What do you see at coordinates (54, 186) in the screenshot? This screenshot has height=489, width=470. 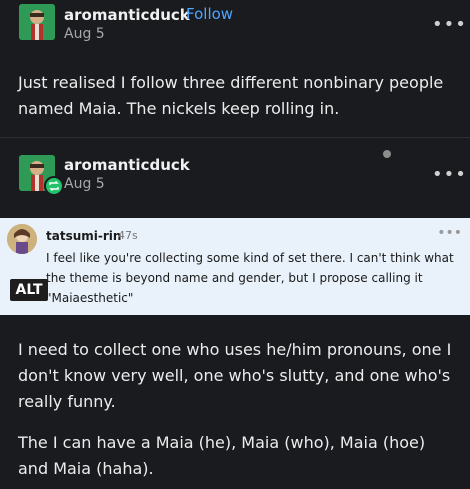 I see `reblog-icon` at bounding box center [54, 186].